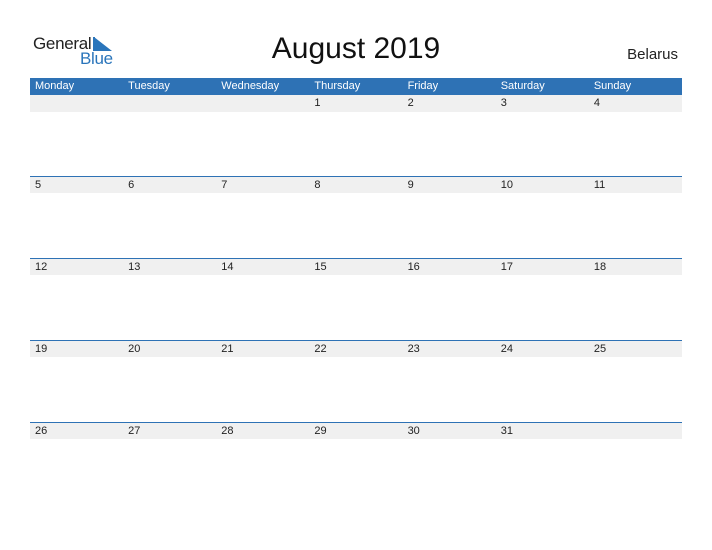 Image resolution: width=712 pixels, height=550 pixels. I want to click on day-cell: 23, so click(413, 349).